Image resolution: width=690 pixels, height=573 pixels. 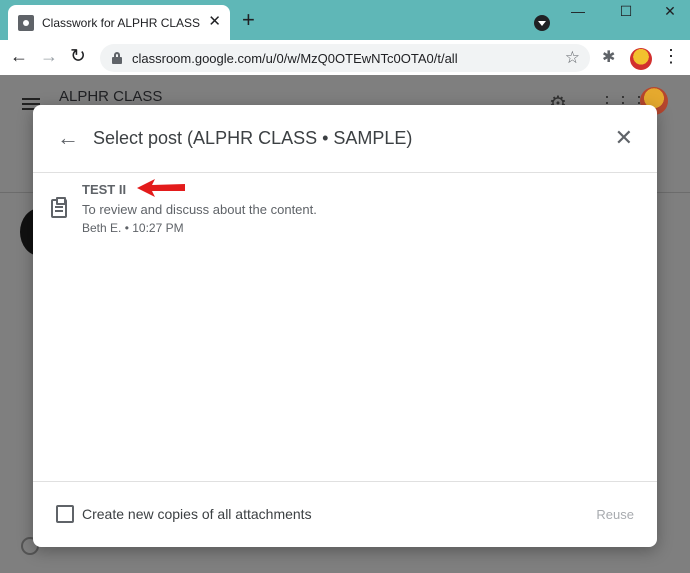 I want to click on browser-forward-button: →, so click(x=49, y=56).